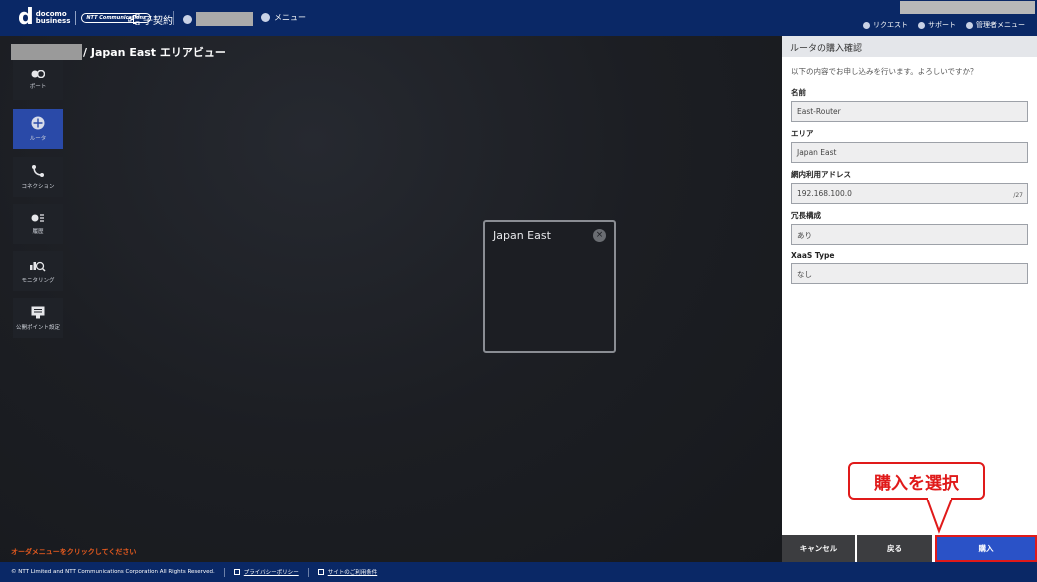  What do you see at coordinates (802, 133) in the screenshot?
I see `field-label: エリア` at bounding box center [802, 133].